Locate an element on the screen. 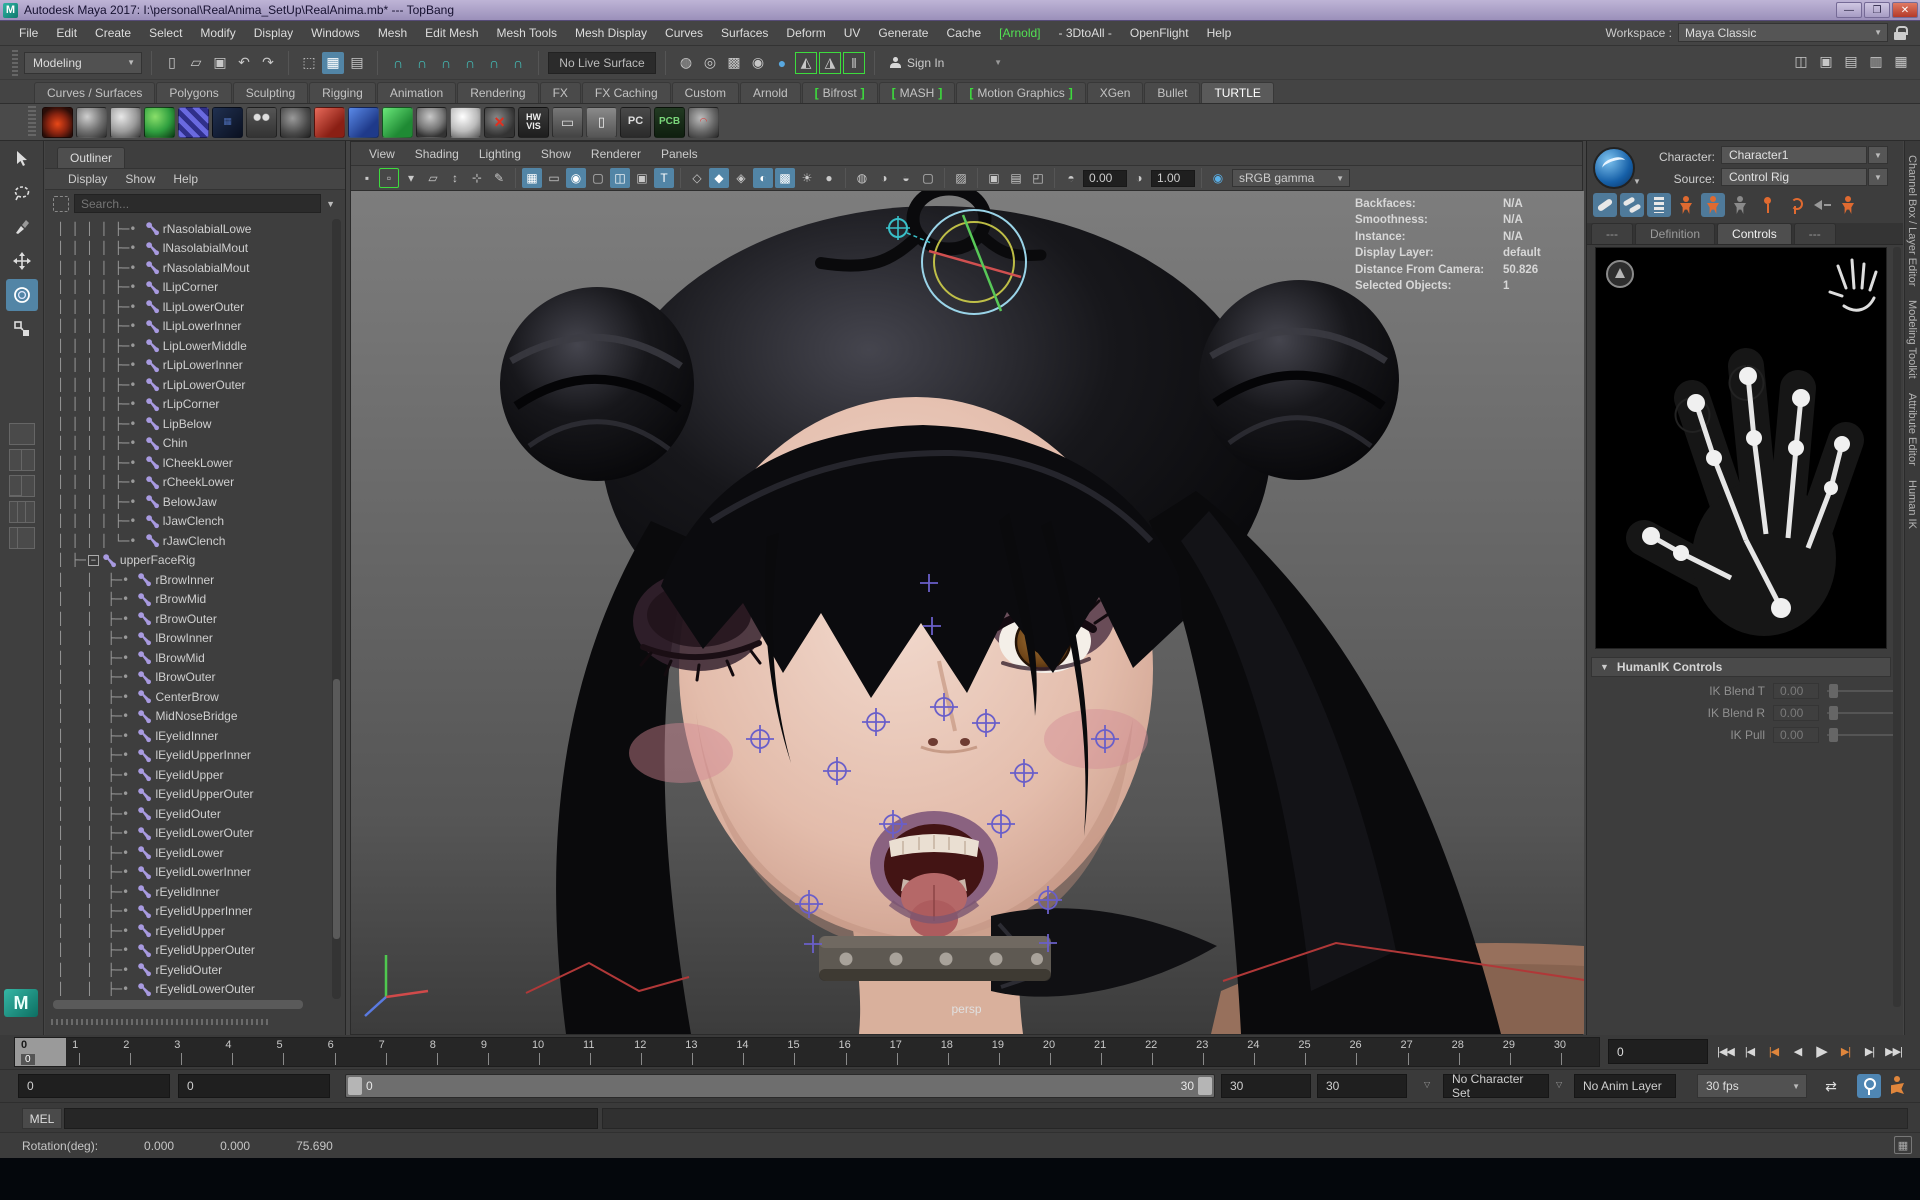  use-all-lights-icon: ◐ is located at coordinates (763, 178).